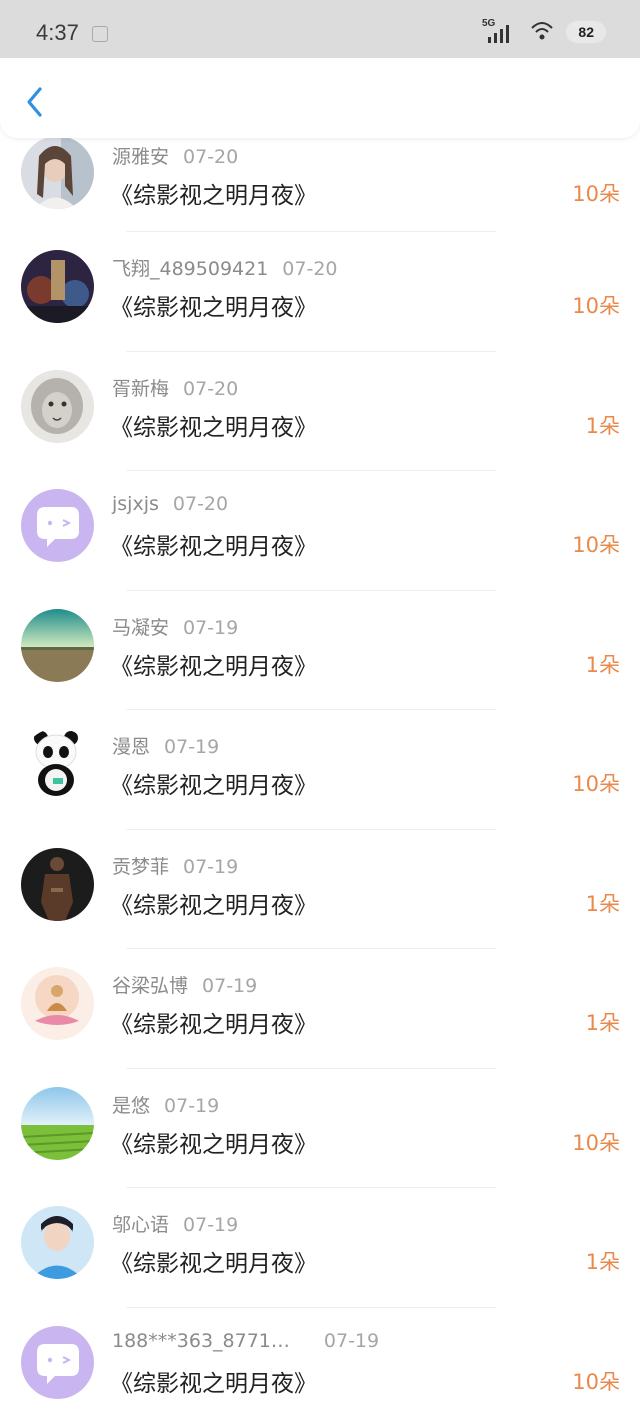 The image size is (640, 1408). I want to click on poster-art-icon, so click(57, 286).